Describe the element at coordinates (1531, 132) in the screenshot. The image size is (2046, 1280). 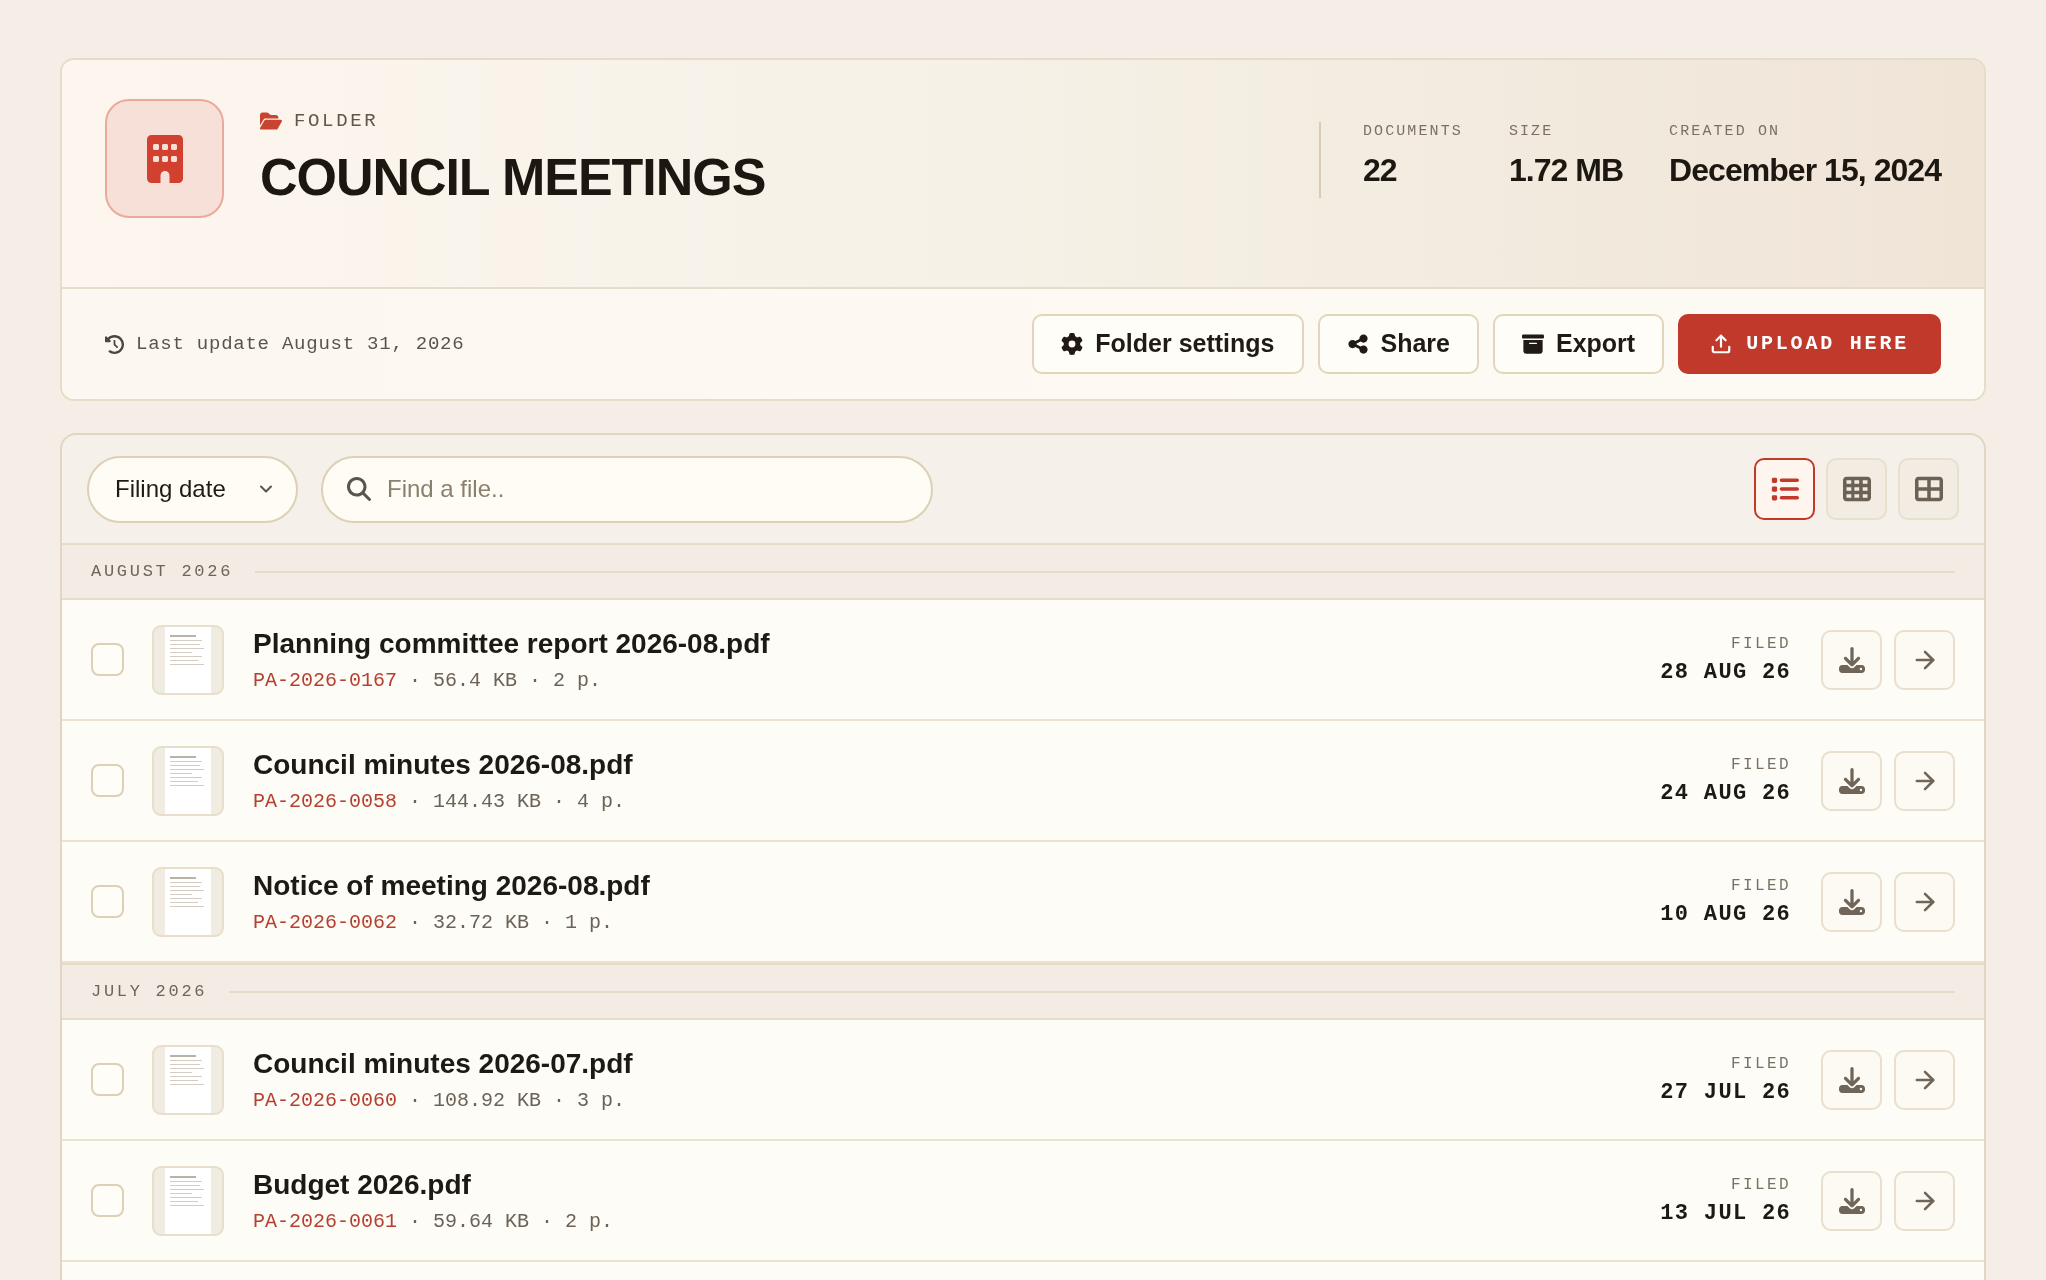
I see `stat-label: SIZE` at that location.